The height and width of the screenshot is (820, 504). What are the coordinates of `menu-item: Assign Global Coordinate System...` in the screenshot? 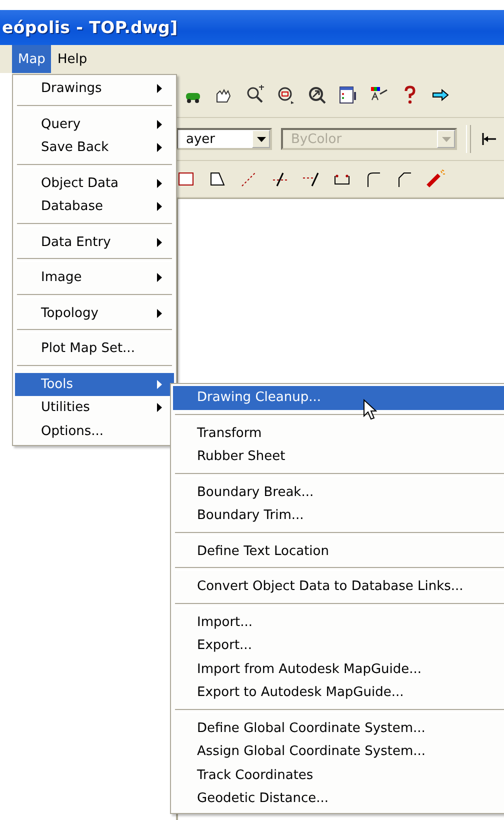 It's located at (338, 752).